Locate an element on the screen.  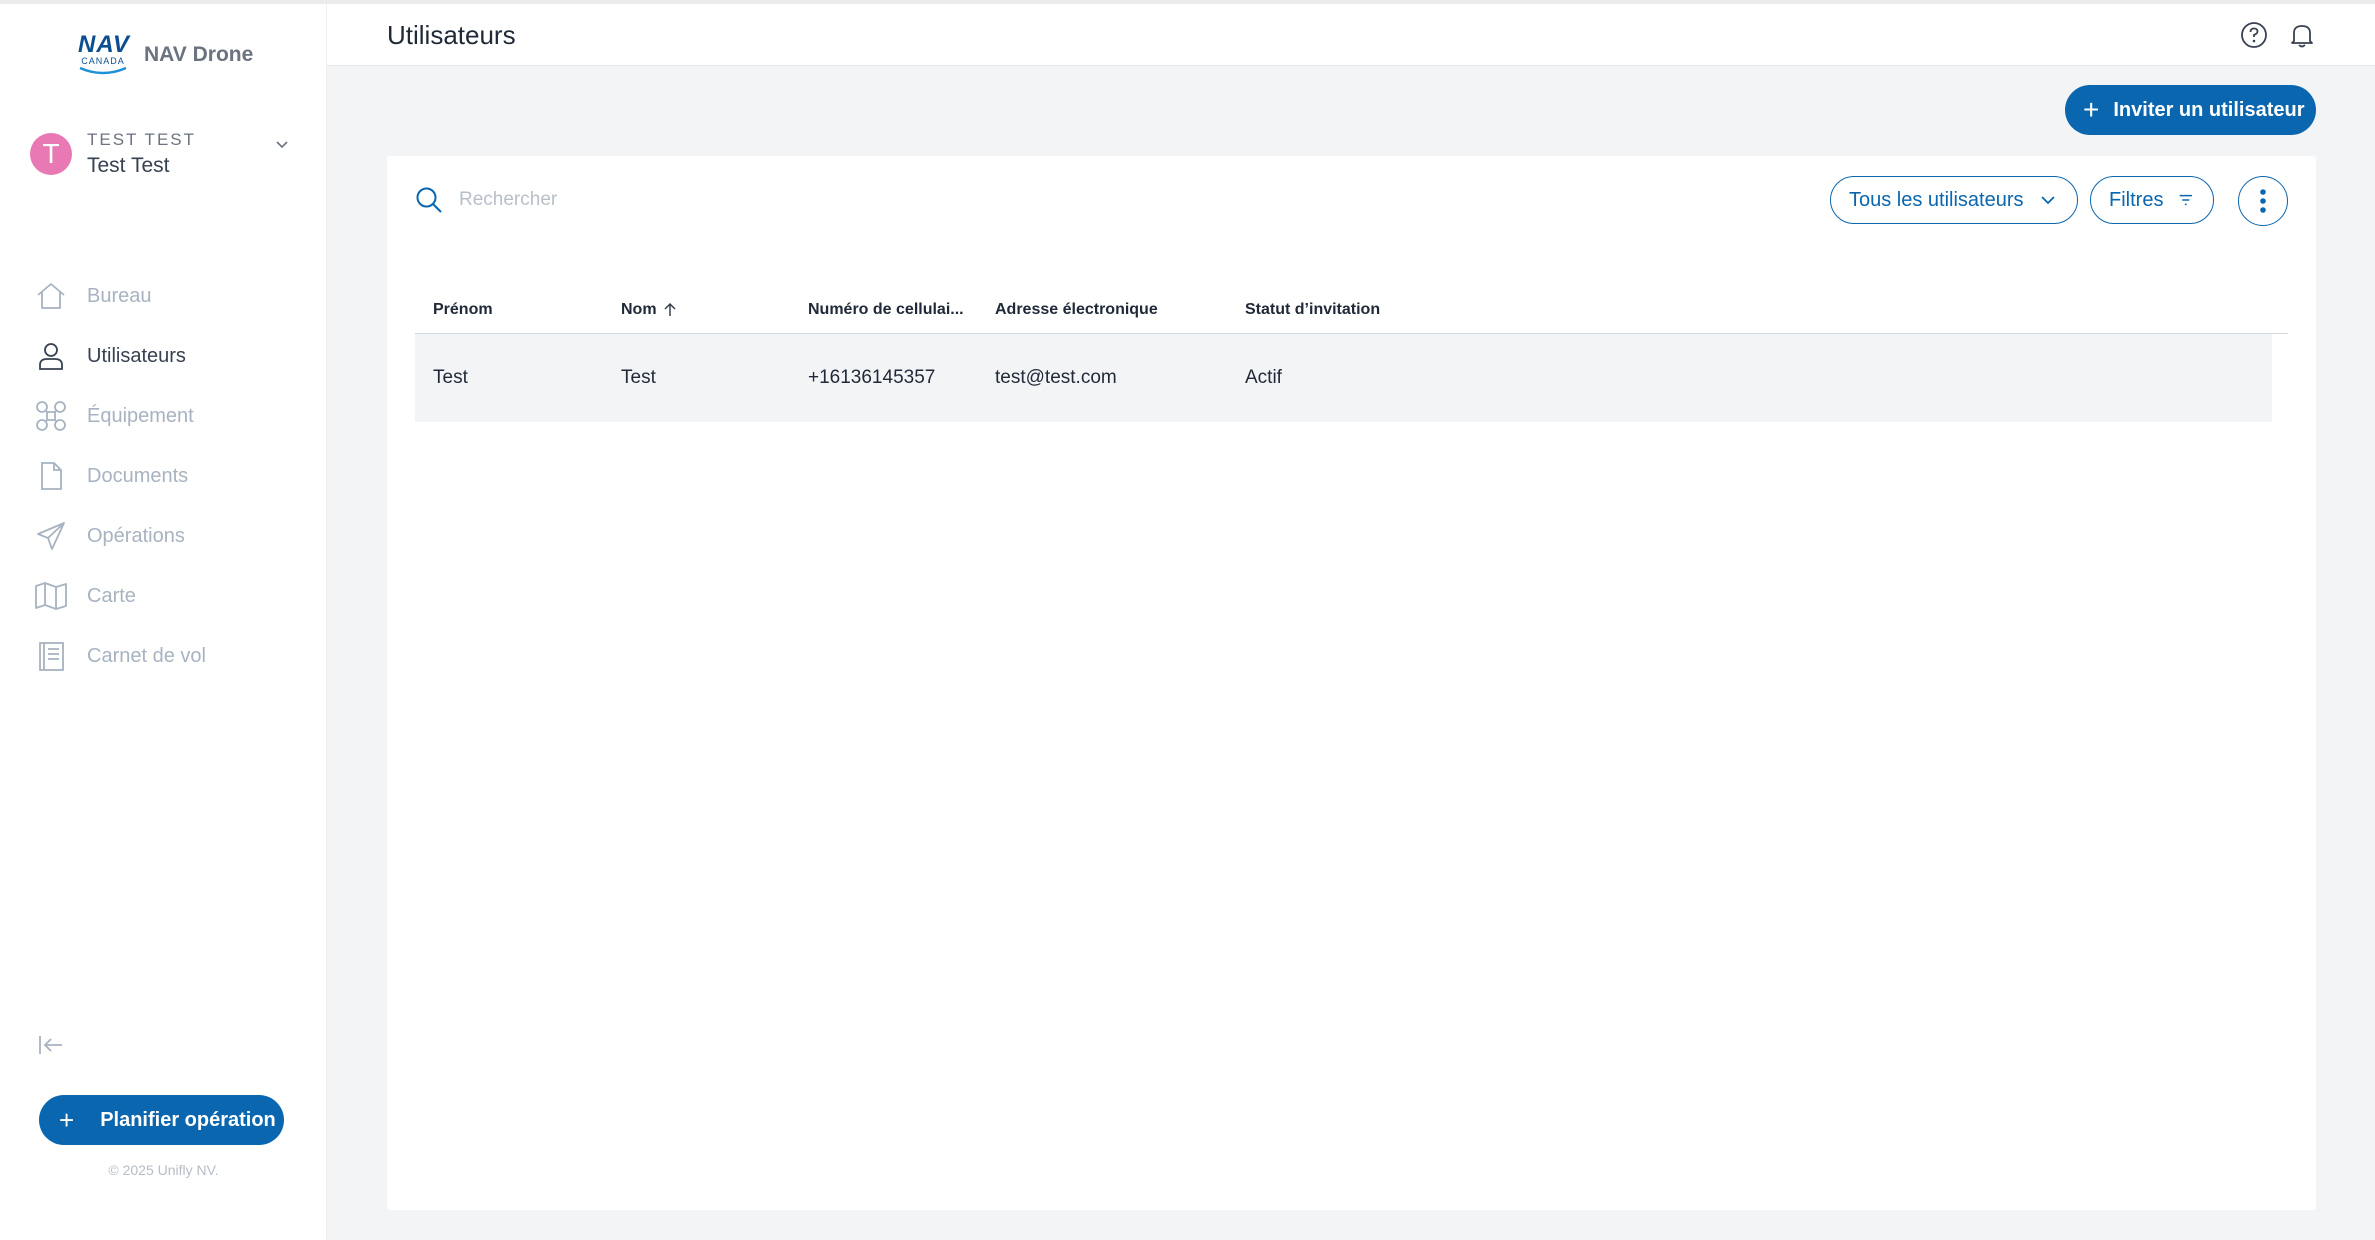
app-name: NAV Drone is located at coordinates (199, 54).